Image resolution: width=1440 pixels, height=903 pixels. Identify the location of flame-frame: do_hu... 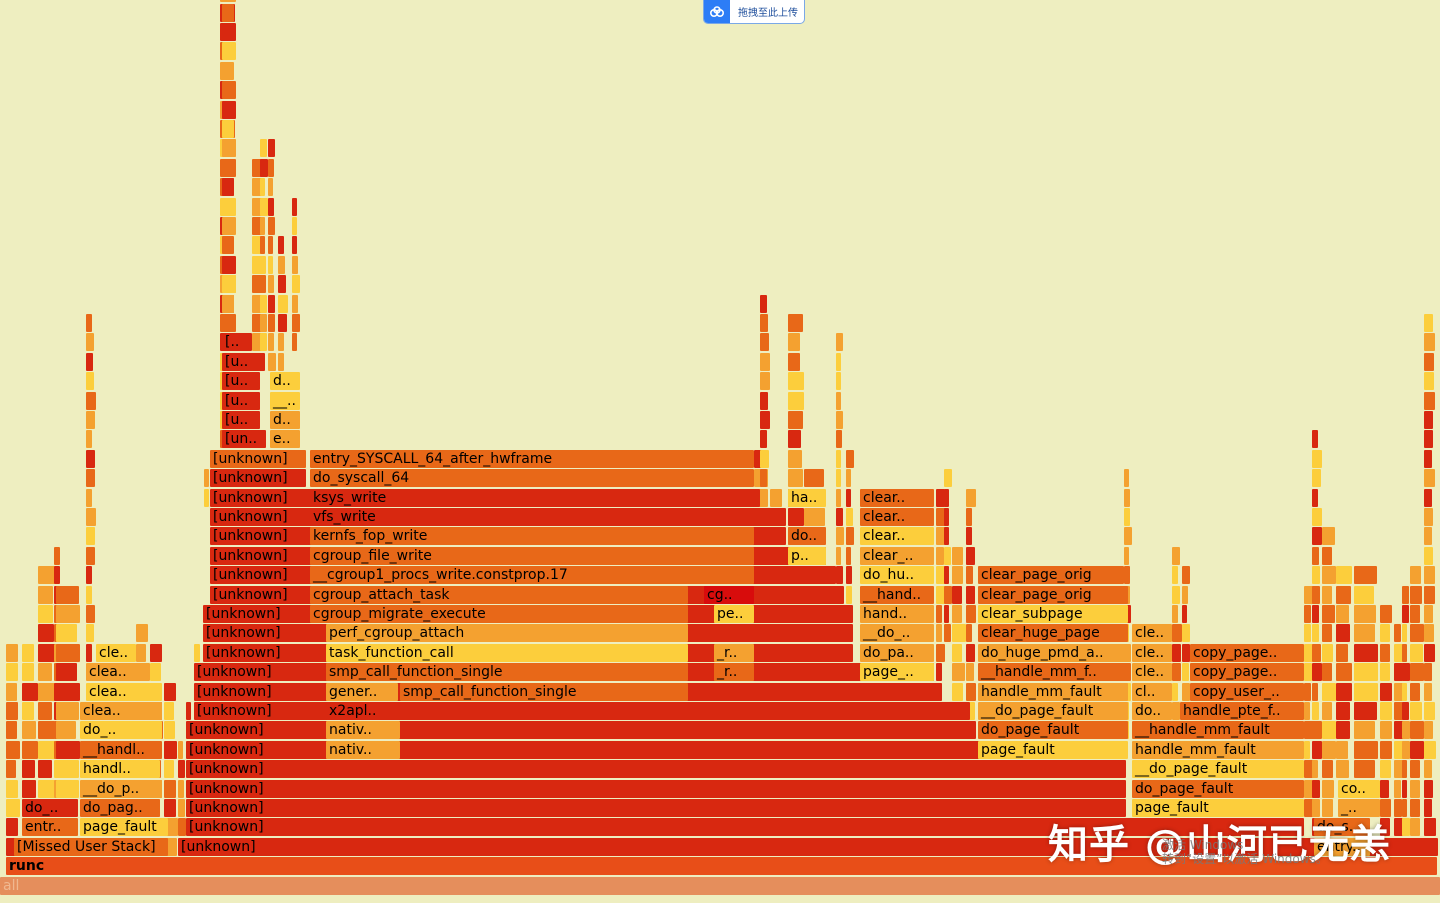
(897, 575).